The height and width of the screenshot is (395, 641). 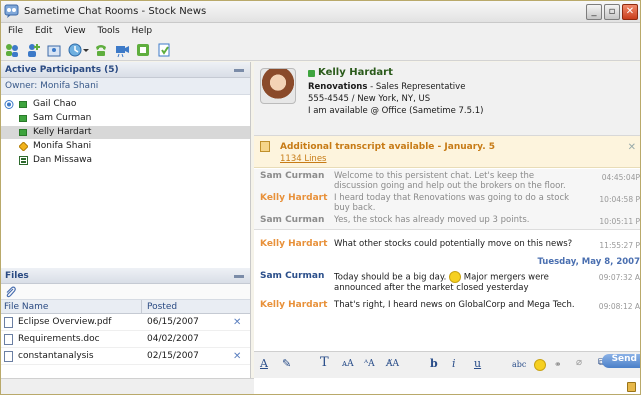 What do you see at coordinates (12, 50) in the screenshot?
I see `people-icon` at bounding box center [12, 50].